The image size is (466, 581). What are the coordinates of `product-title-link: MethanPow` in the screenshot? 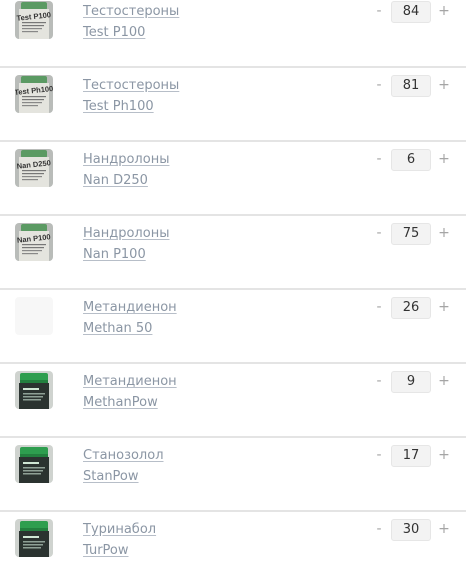 It's located at (130, 402).